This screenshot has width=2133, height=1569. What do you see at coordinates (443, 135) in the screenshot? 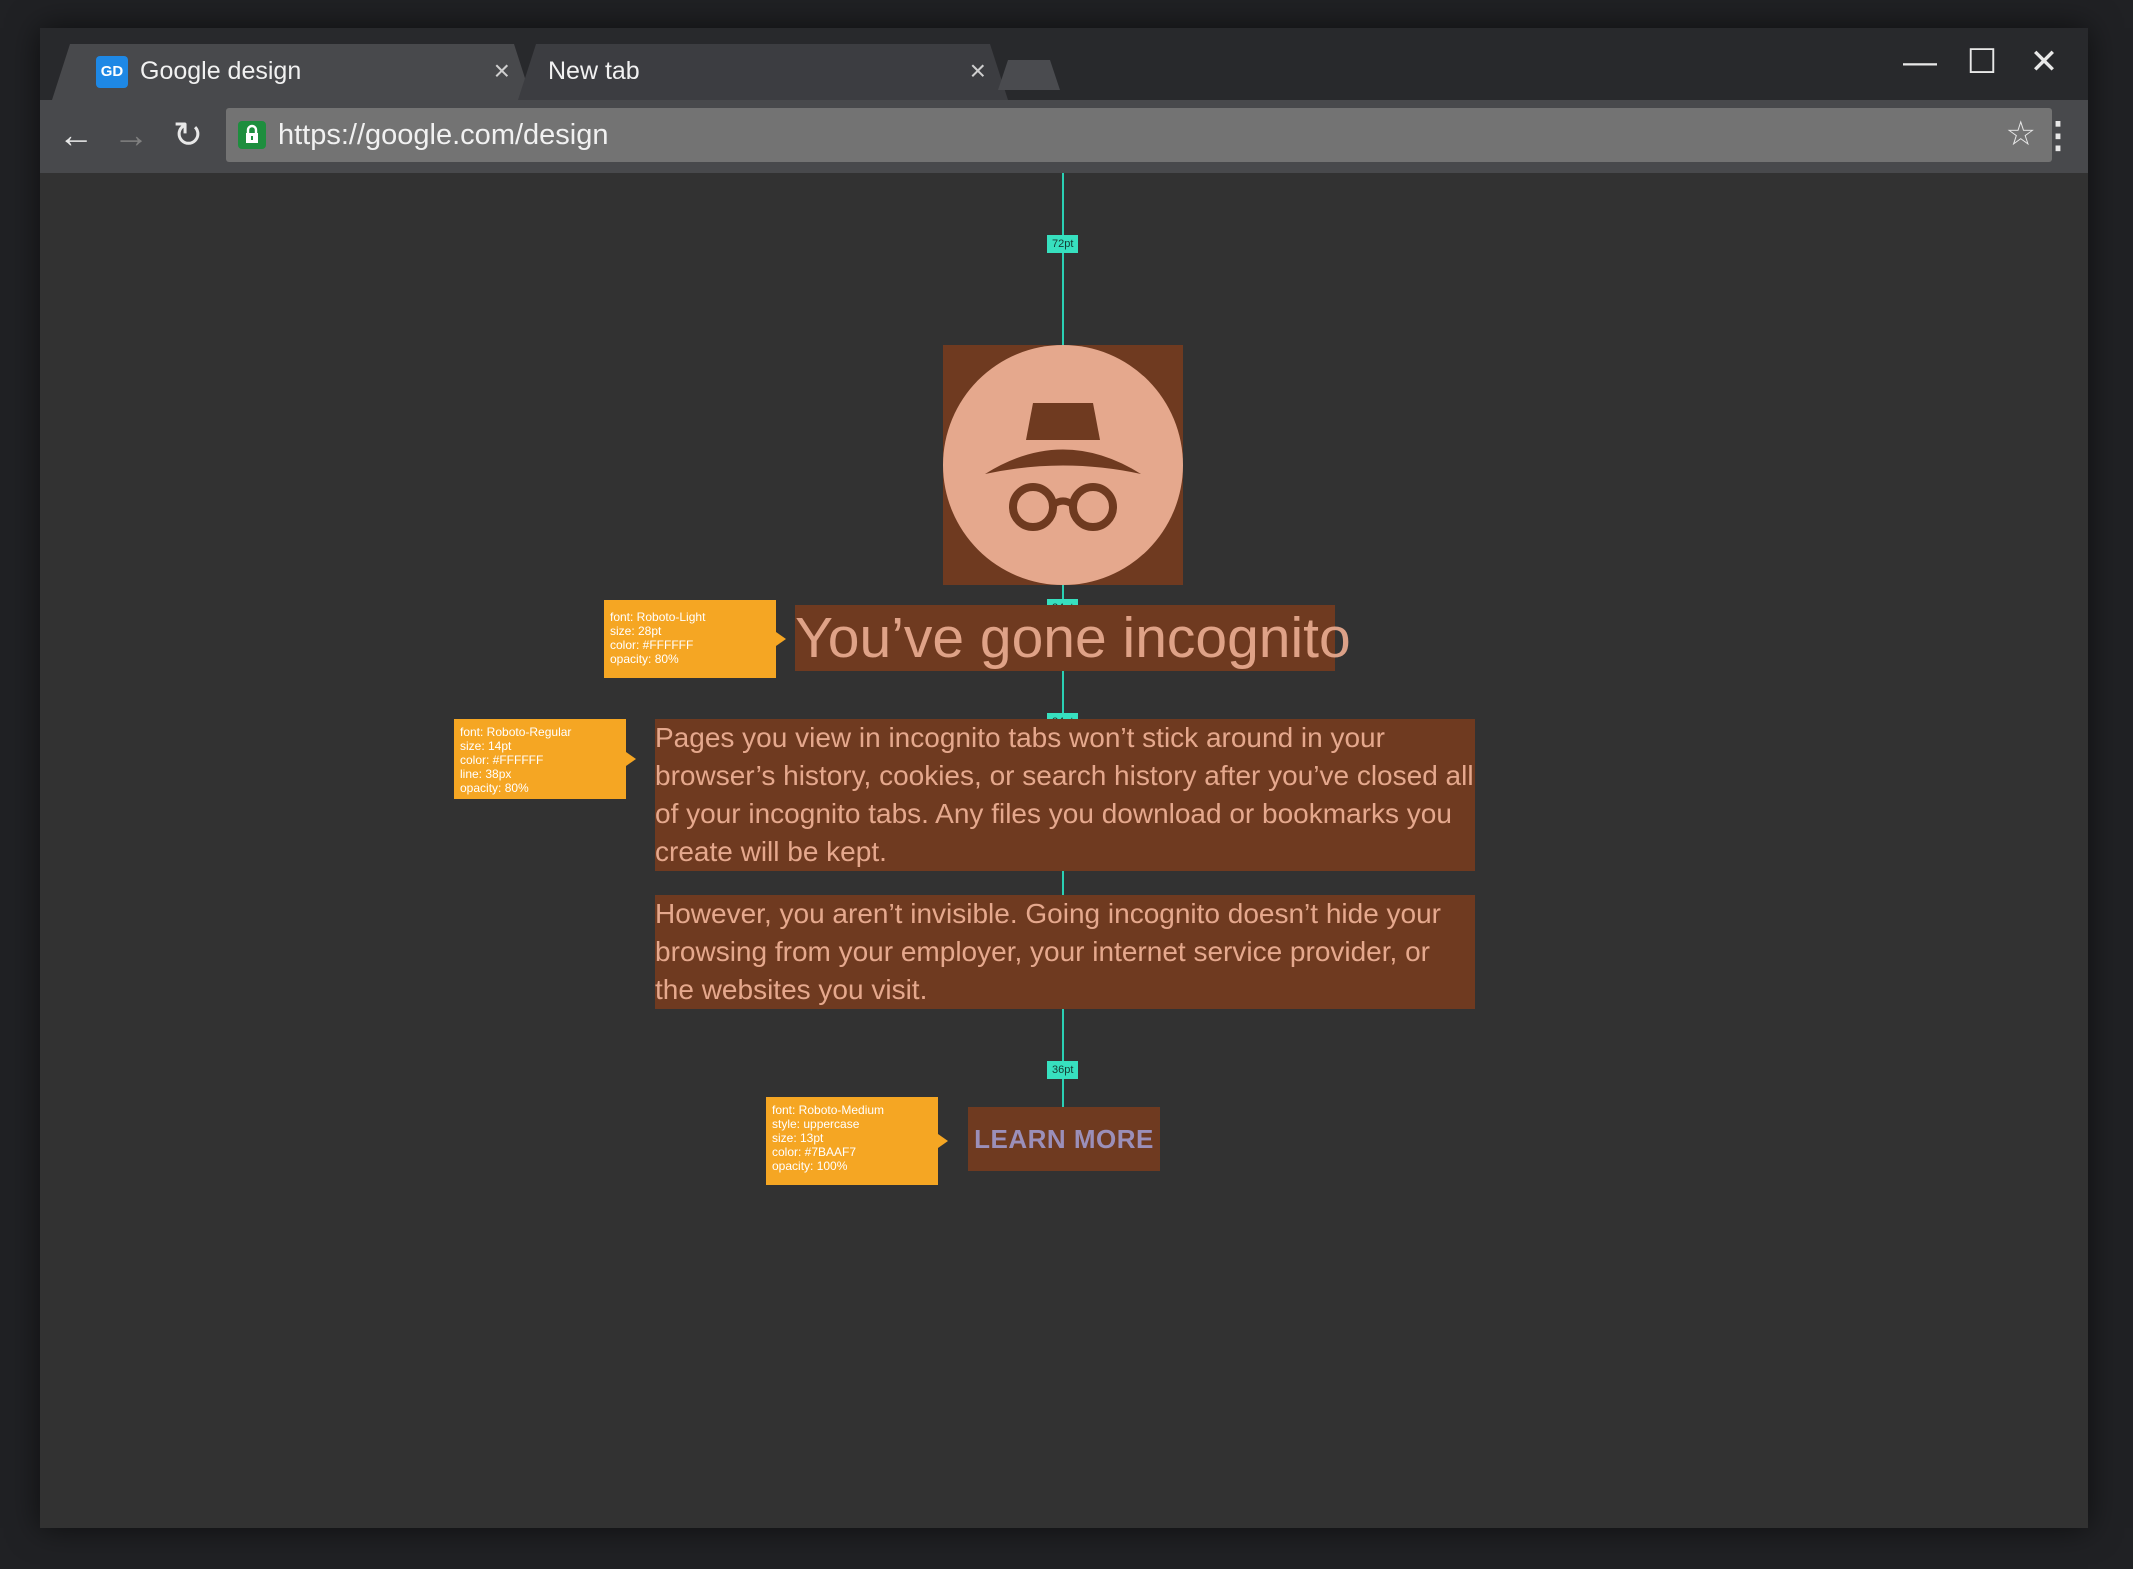
I see `url-text: https://google.com/design` at bounding box center [443, 135].